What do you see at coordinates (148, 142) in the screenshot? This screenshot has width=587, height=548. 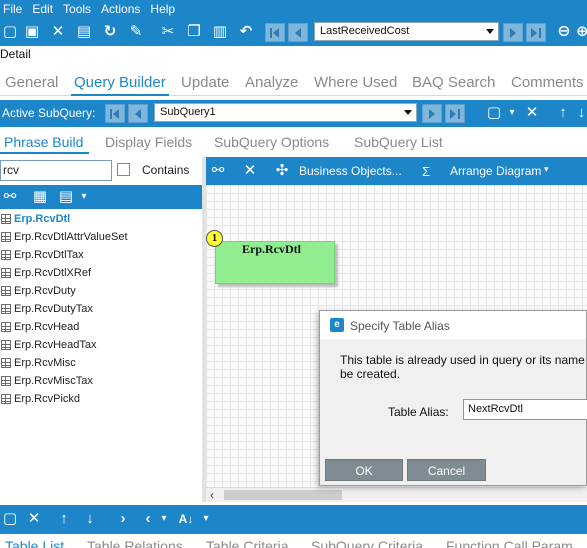 I see `tab-display-fields: Display Fields` at bounding box center [148, 142].